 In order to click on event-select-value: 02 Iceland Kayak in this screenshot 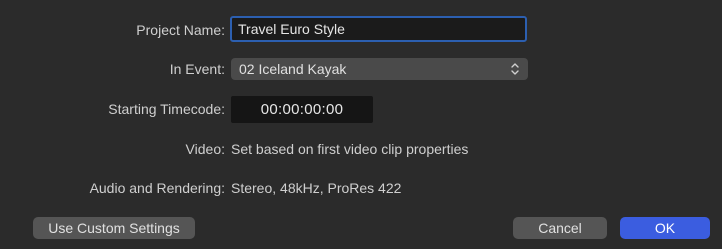, I will do `click(293, 69)`.